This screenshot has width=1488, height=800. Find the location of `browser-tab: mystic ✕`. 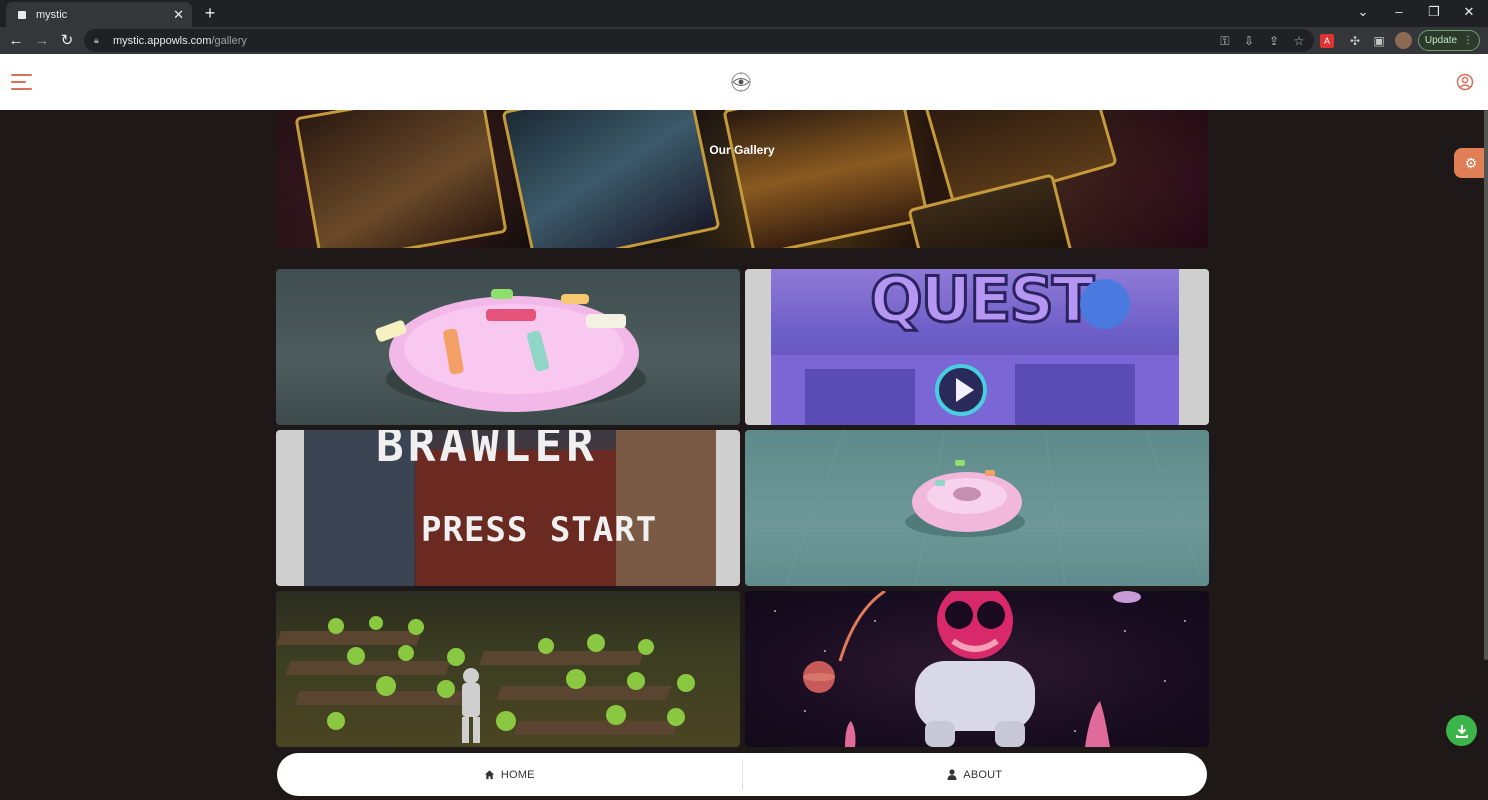

browser-tab: mystic ✕ is located at coordinates (99, 14).